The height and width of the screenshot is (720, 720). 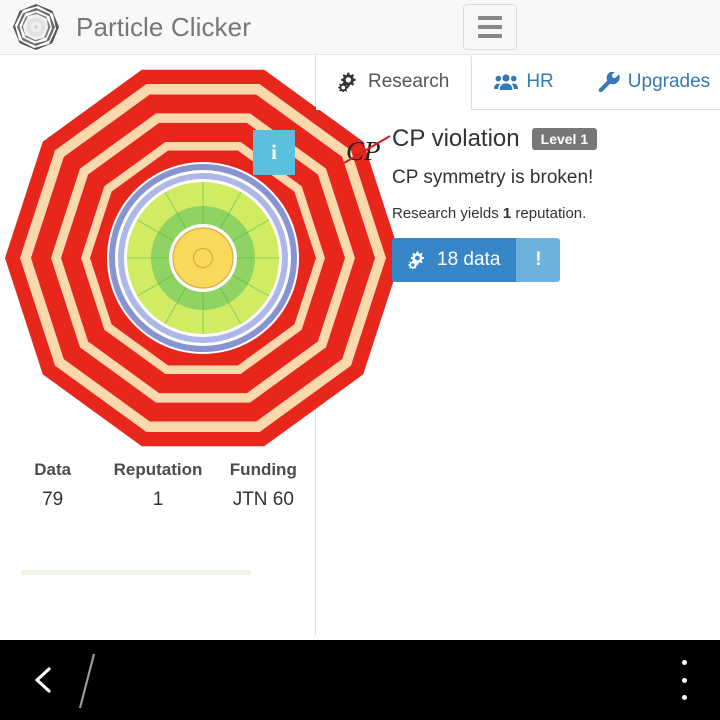 What do you see at coordinates (506, 82) in the screenshot?
I see `users-icon` at bounding box center [506, 82].